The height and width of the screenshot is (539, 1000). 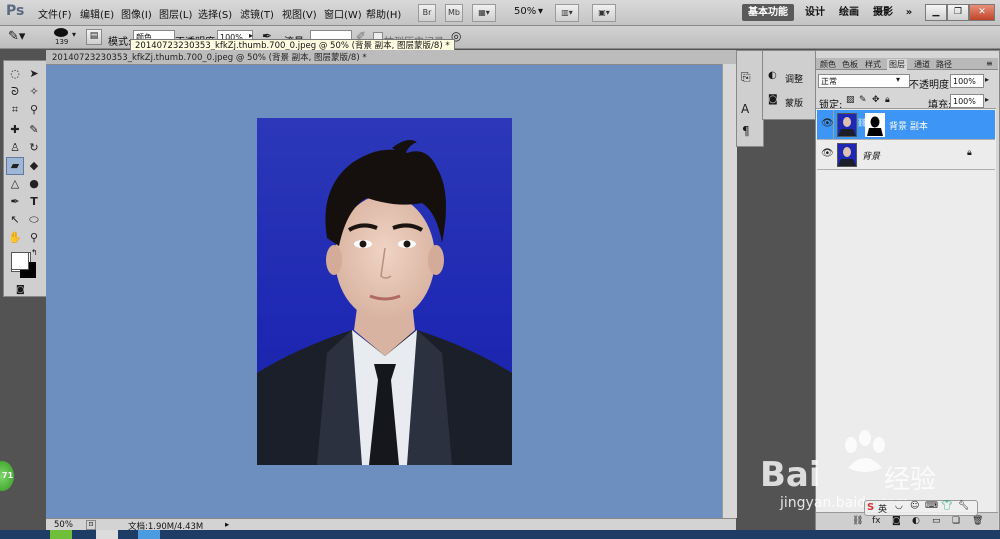 I want to click on fill-chevron-icon: ▸, so click(x=987, y=99).